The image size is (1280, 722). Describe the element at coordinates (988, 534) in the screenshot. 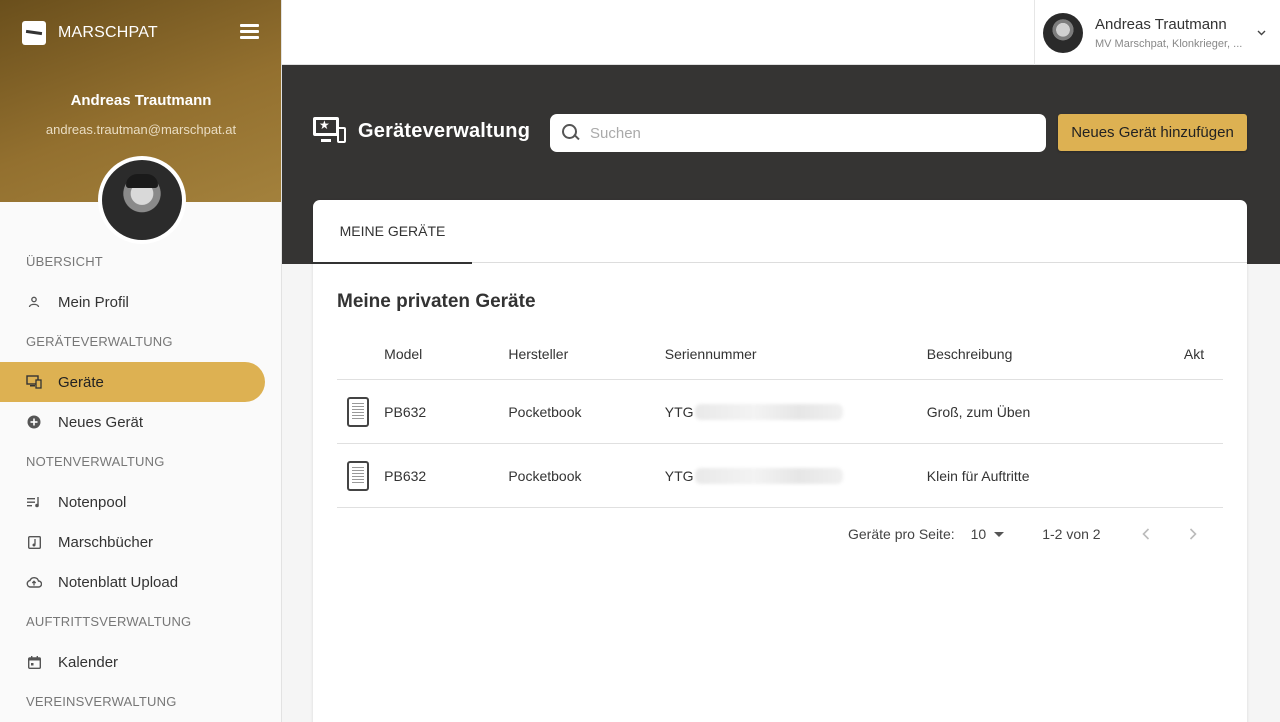

I see `rows-per-page-select: 10` at that location.